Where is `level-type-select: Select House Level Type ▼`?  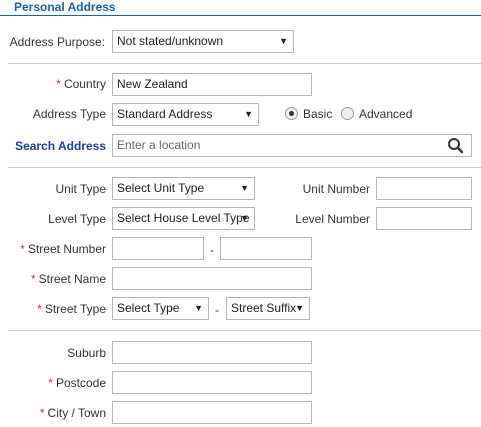
level-type-select: Select House Level Type ▼ is located at coordinates (183, 218).